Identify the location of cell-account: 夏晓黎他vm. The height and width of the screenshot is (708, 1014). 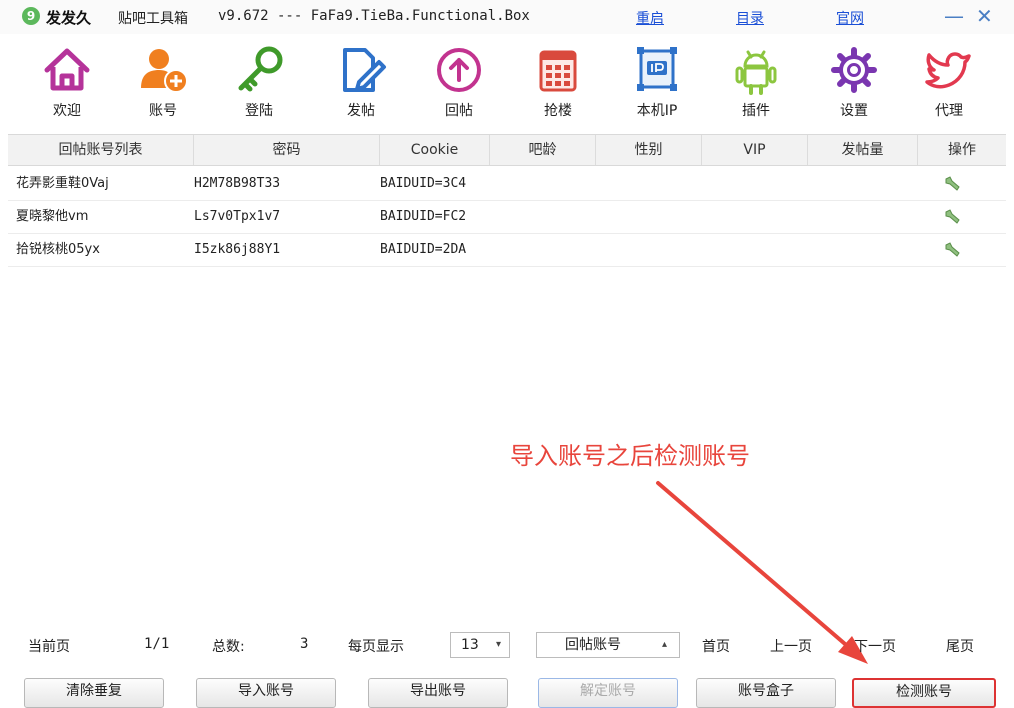
(52, 216).